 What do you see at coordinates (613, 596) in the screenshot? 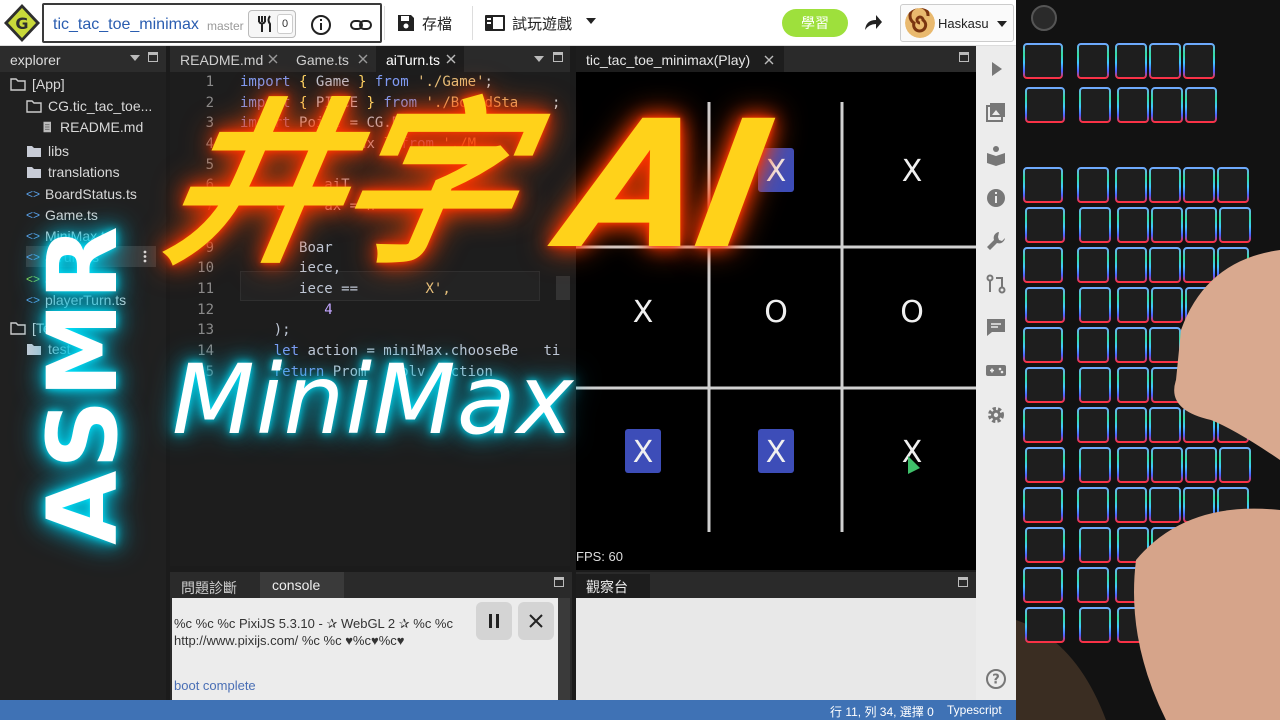
I see `tab-watch: 觀察台` at bounding box center [613, 596].